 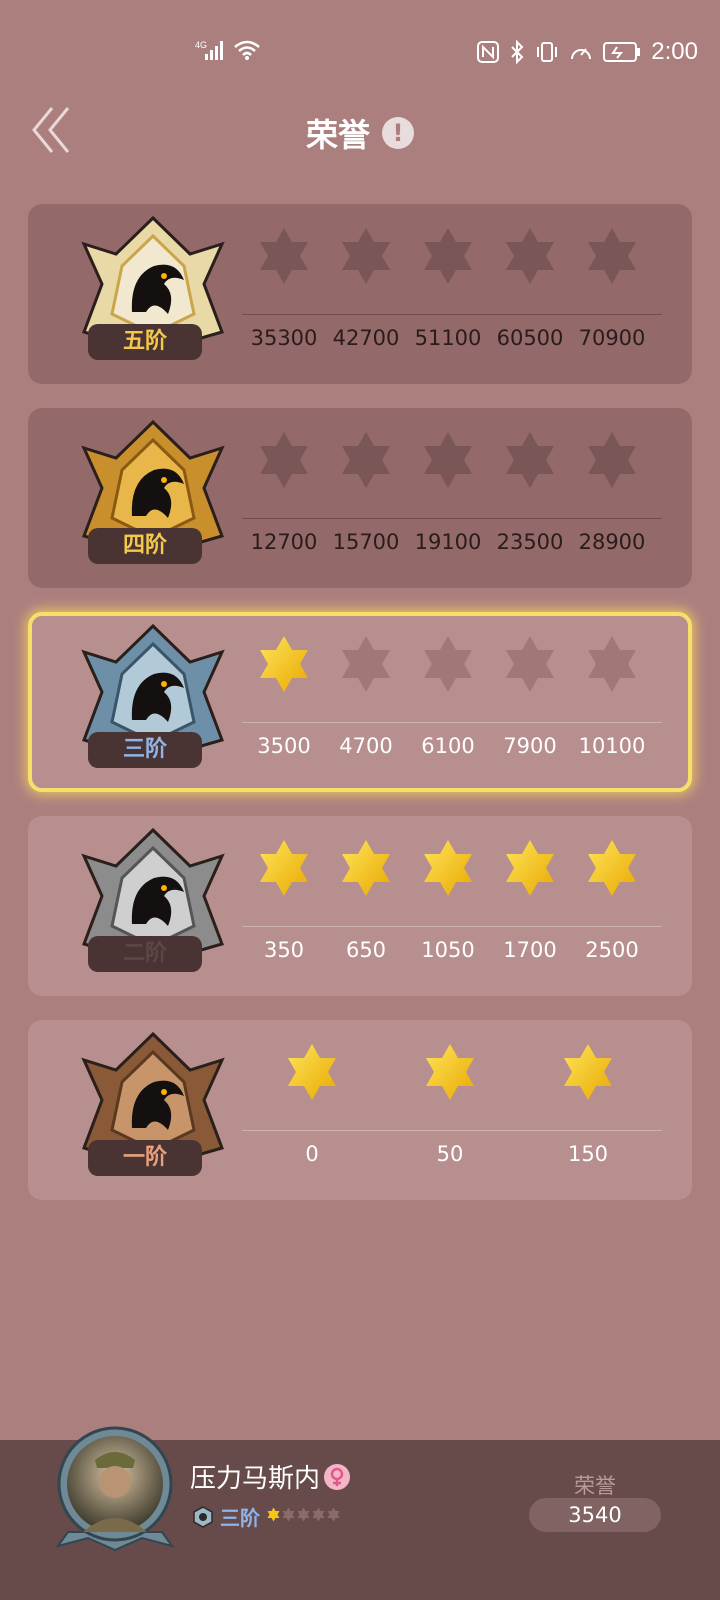 What do you see at coordinates (240, 1518) in the screenshot?
I see `rank-label: 三阶` at bounding box center [240, 1518].